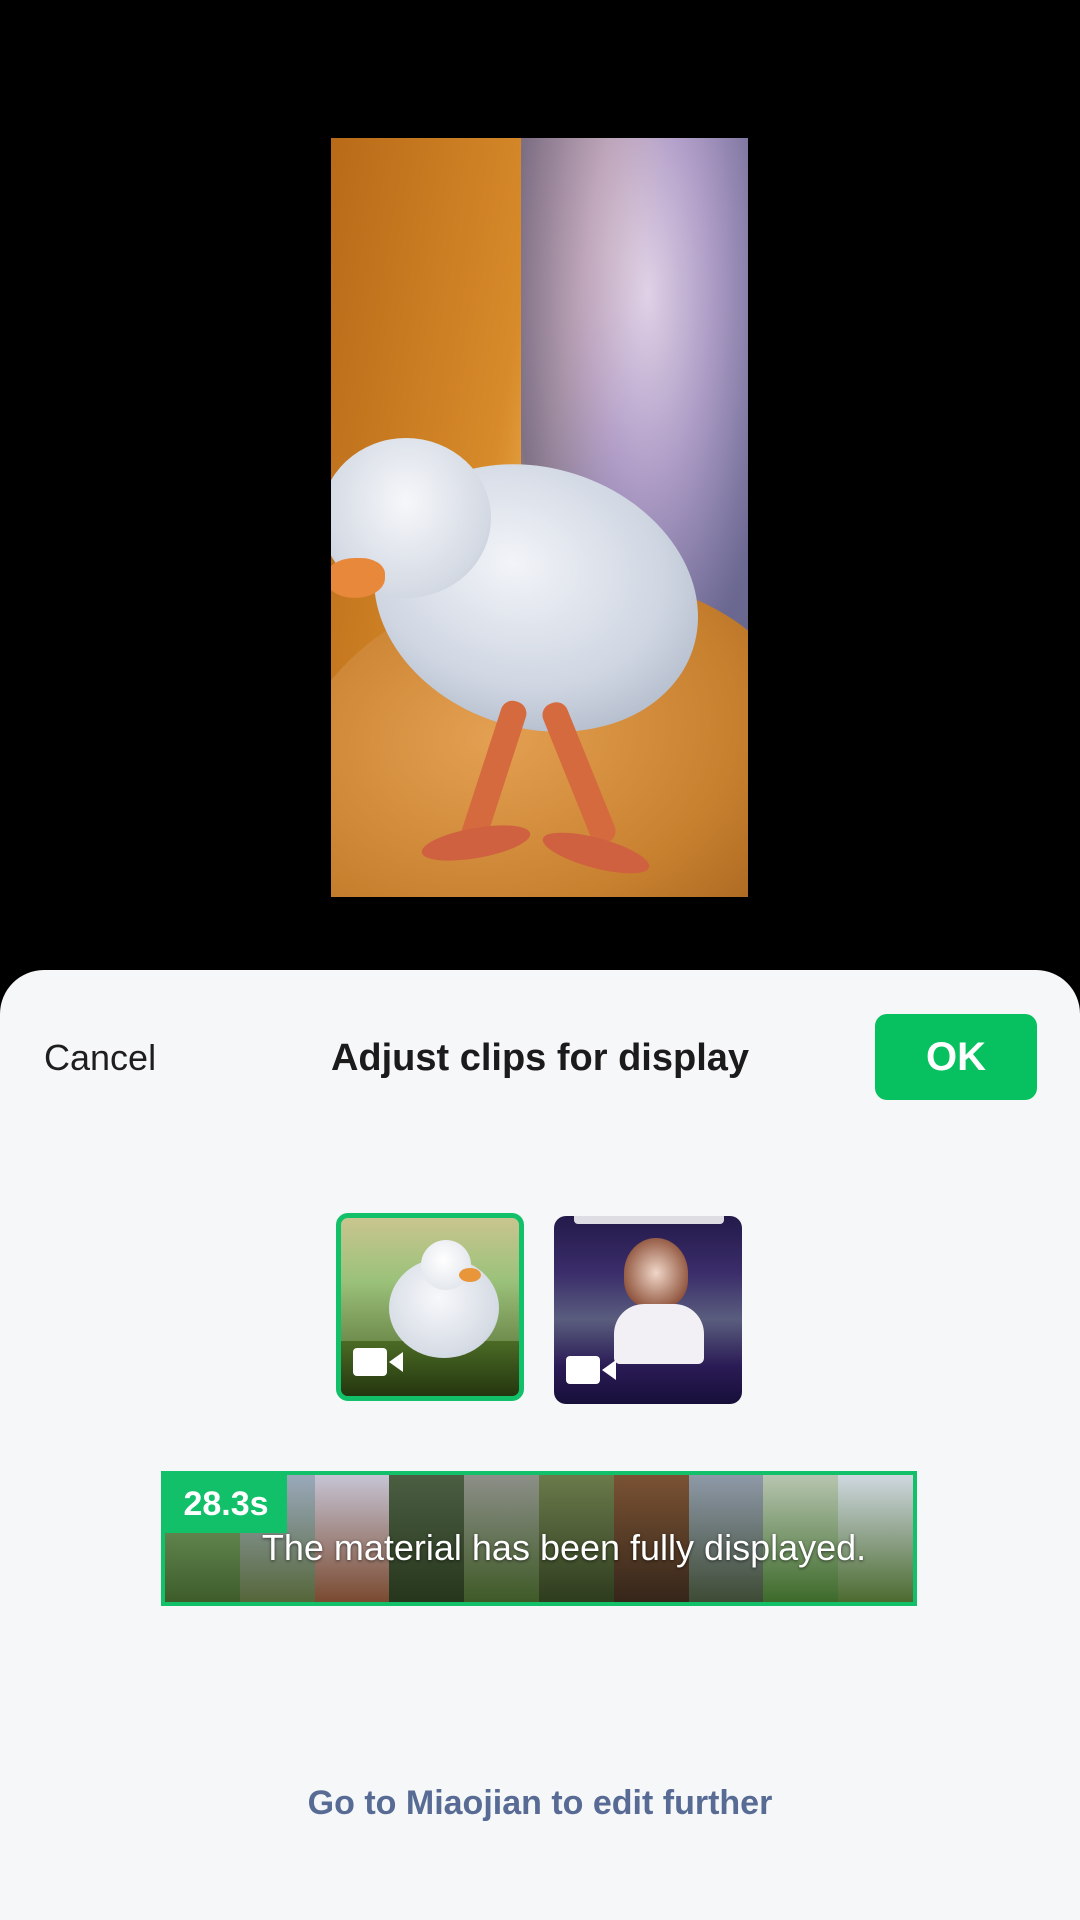 This screenshot has width=1080, height=1920. What do you see at coordinates (470, 1275) in the screenshot?
I see `thumbnail-duckling-beak` at bounding box center [470, 1275].